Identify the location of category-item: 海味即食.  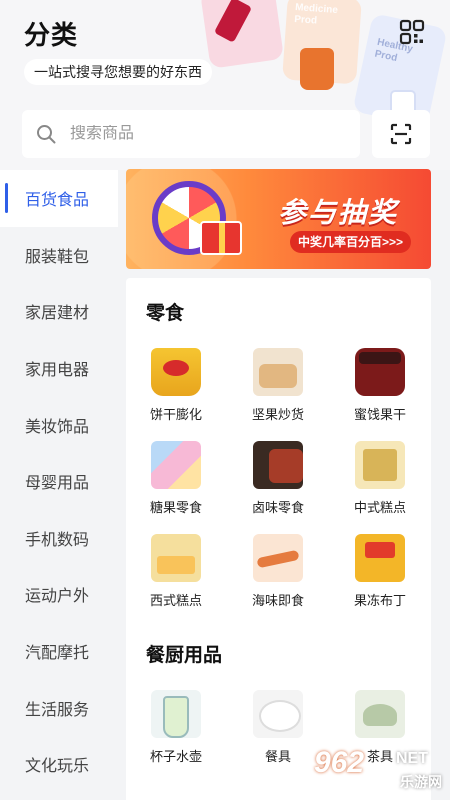
(278, 571).